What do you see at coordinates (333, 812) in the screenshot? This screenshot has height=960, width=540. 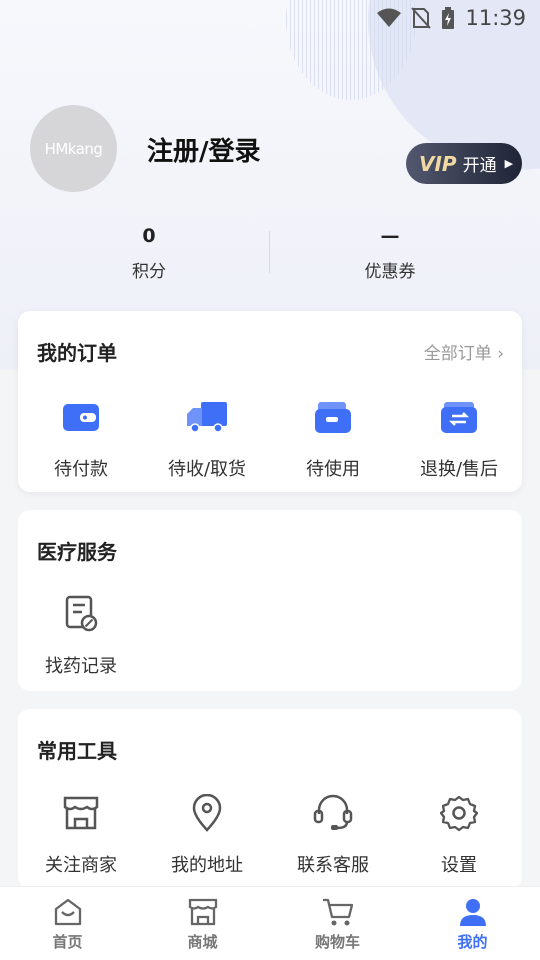 I see `headset-icon` at bounding box center [333, 812].